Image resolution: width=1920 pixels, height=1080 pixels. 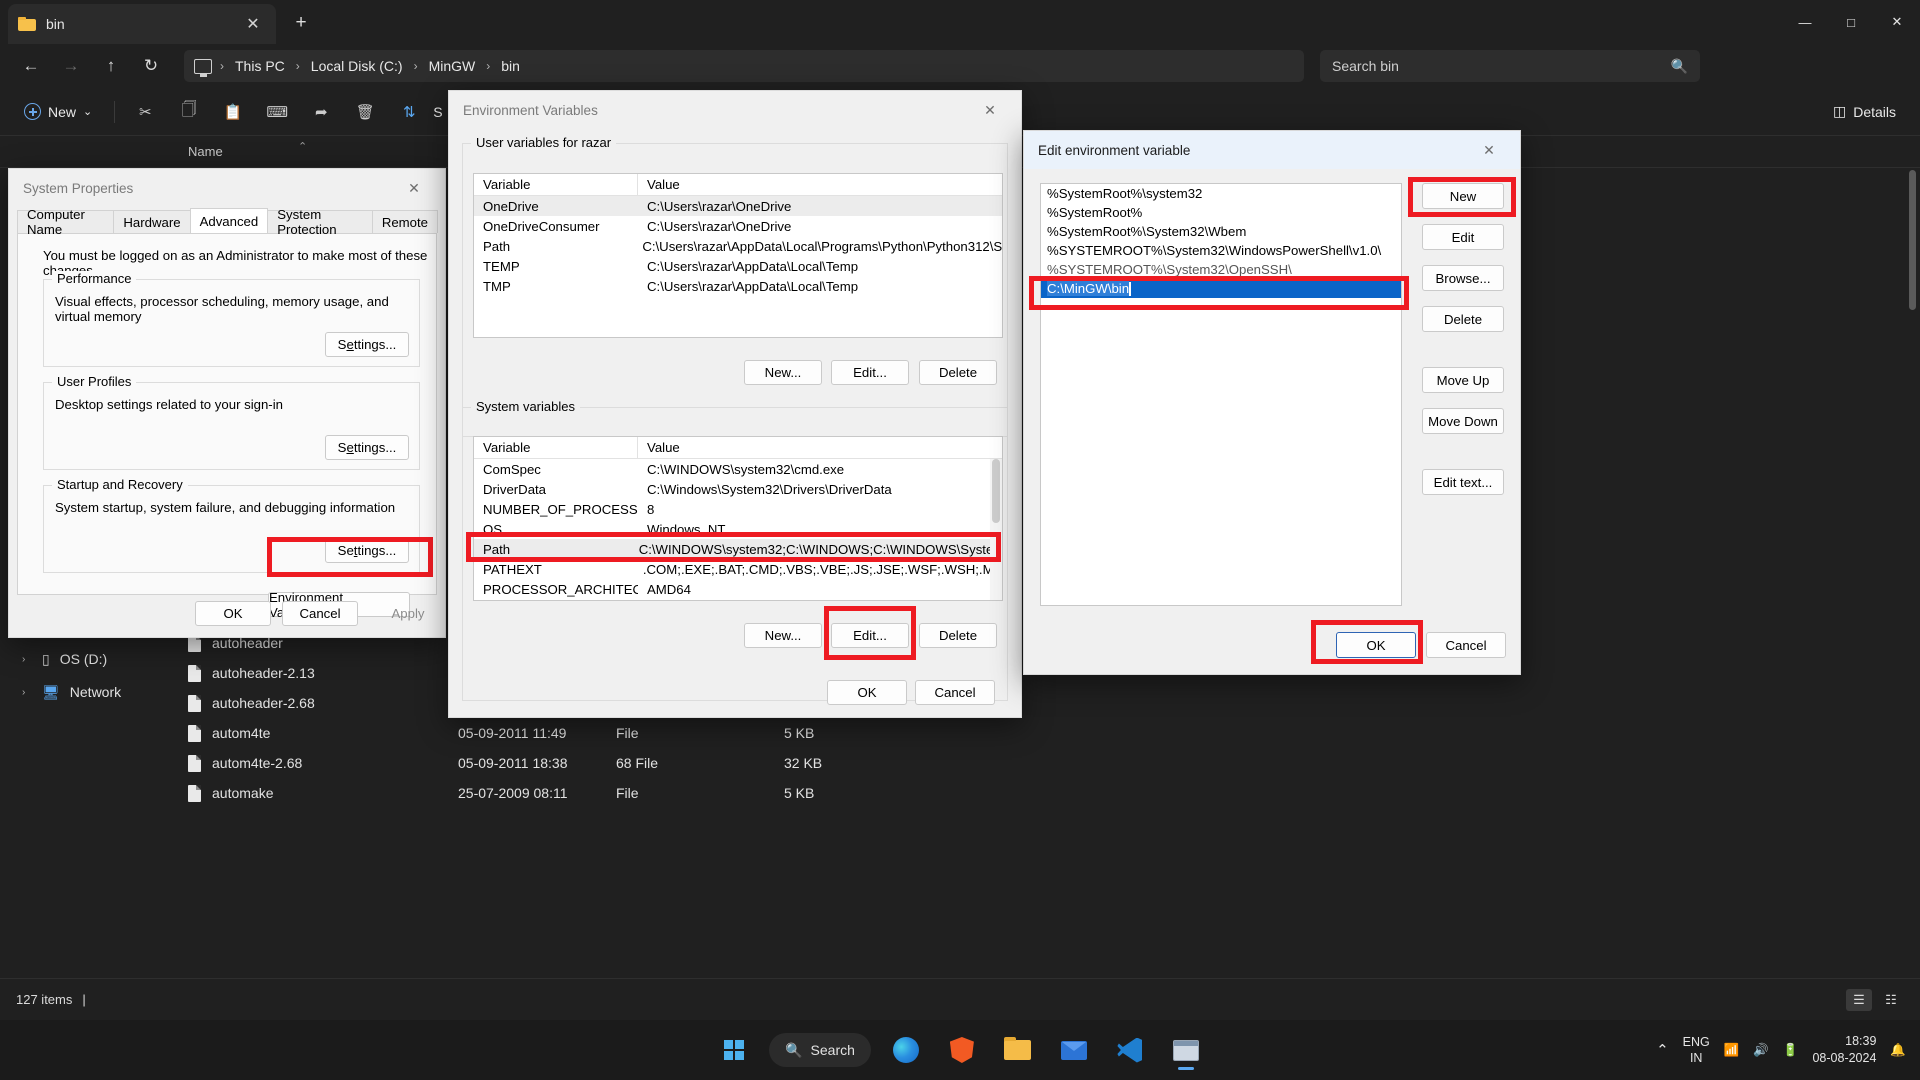 What do you see at coordinates (1891, 1000) in the screenshot?
I see `large-icons-view-button: ☷` at bounding box center [1891, 1000].